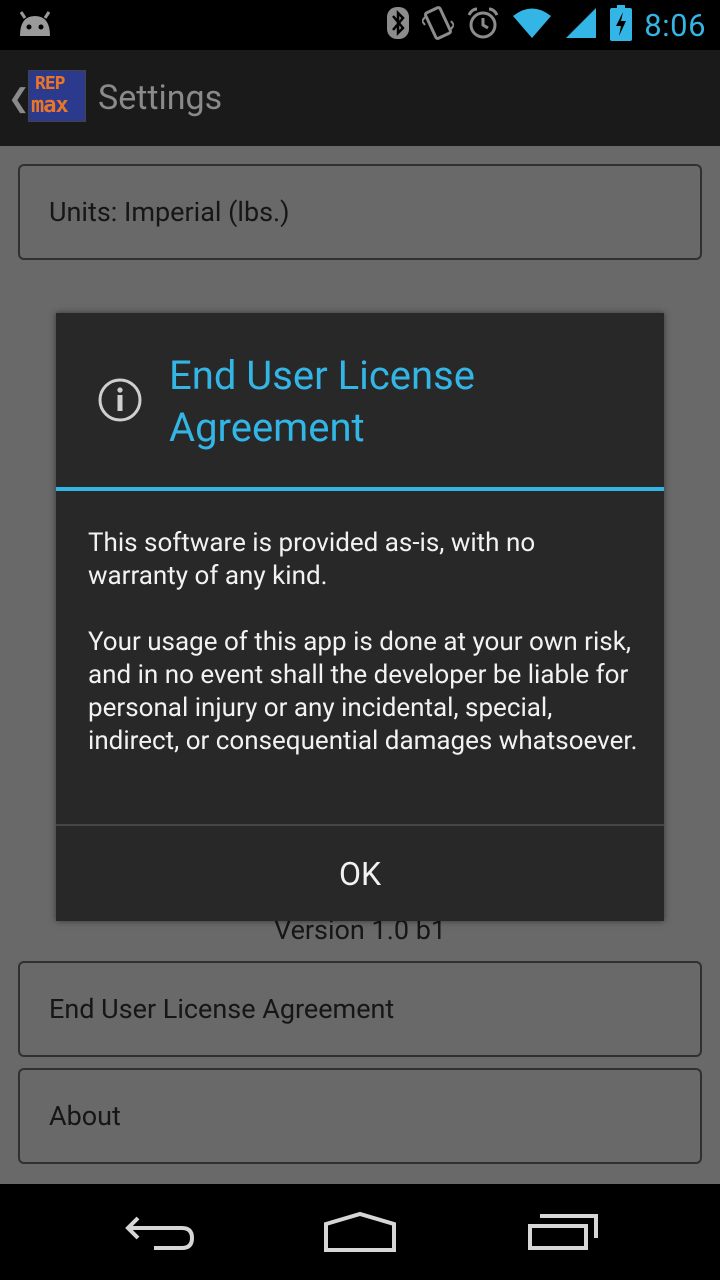 This screenshot has height=1280, width=720. What do you see at coordinates (50, 105) in the screenshot?
I see `logo-text-bottom: max` at bounding box center [50, 105].